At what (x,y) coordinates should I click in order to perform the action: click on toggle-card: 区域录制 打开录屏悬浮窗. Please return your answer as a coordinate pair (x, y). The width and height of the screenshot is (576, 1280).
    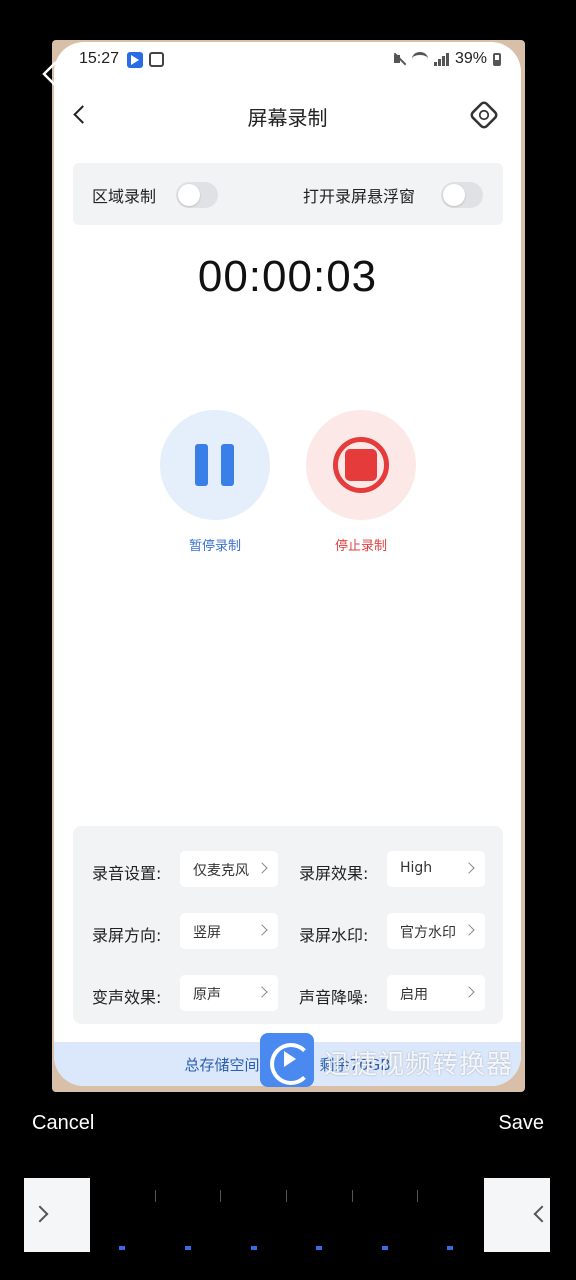
    Looking at the image, I should click on (288, 194).